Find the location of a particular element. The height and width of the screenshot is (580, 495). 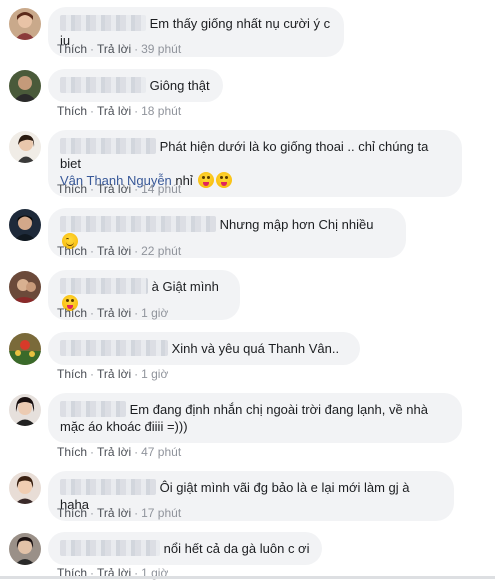

comment-text: Giông thật is located at coordinates (179, 85).